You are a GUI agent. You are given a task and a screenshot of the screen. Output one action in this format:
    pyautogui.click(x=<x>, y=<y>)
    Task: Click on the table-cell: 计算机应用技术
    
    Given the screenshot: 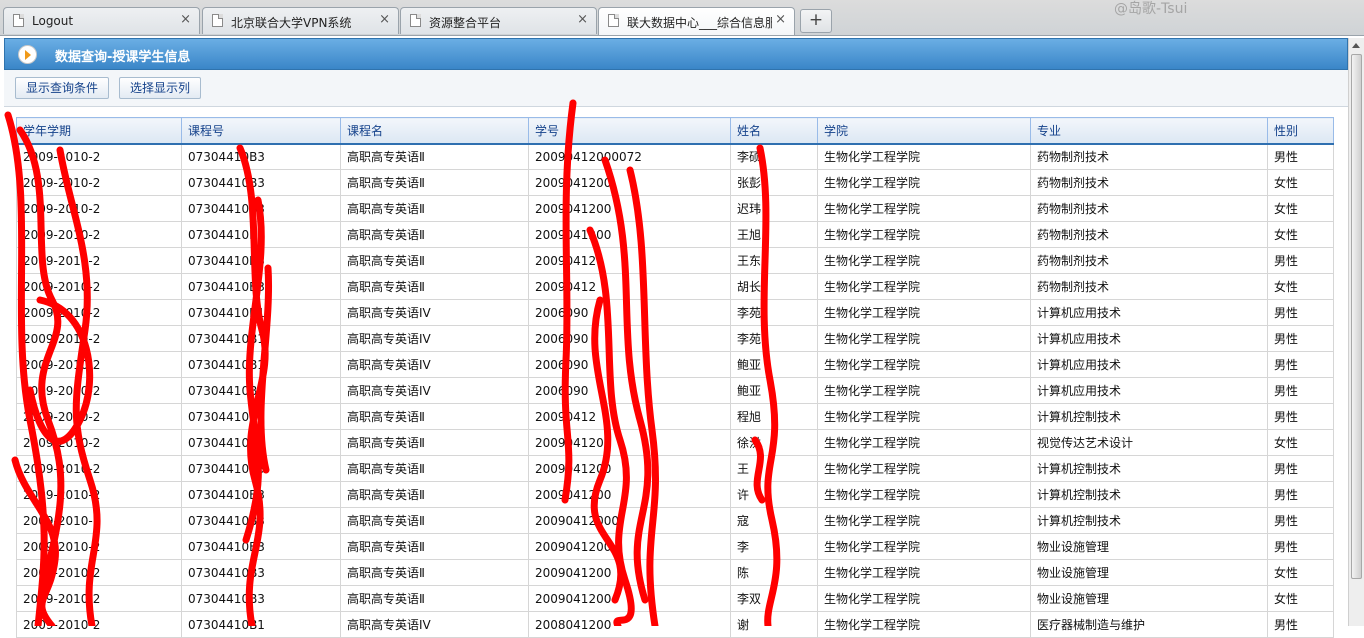 What is the action you would take?
    pyautogui.click(x=1149, y=312)
    